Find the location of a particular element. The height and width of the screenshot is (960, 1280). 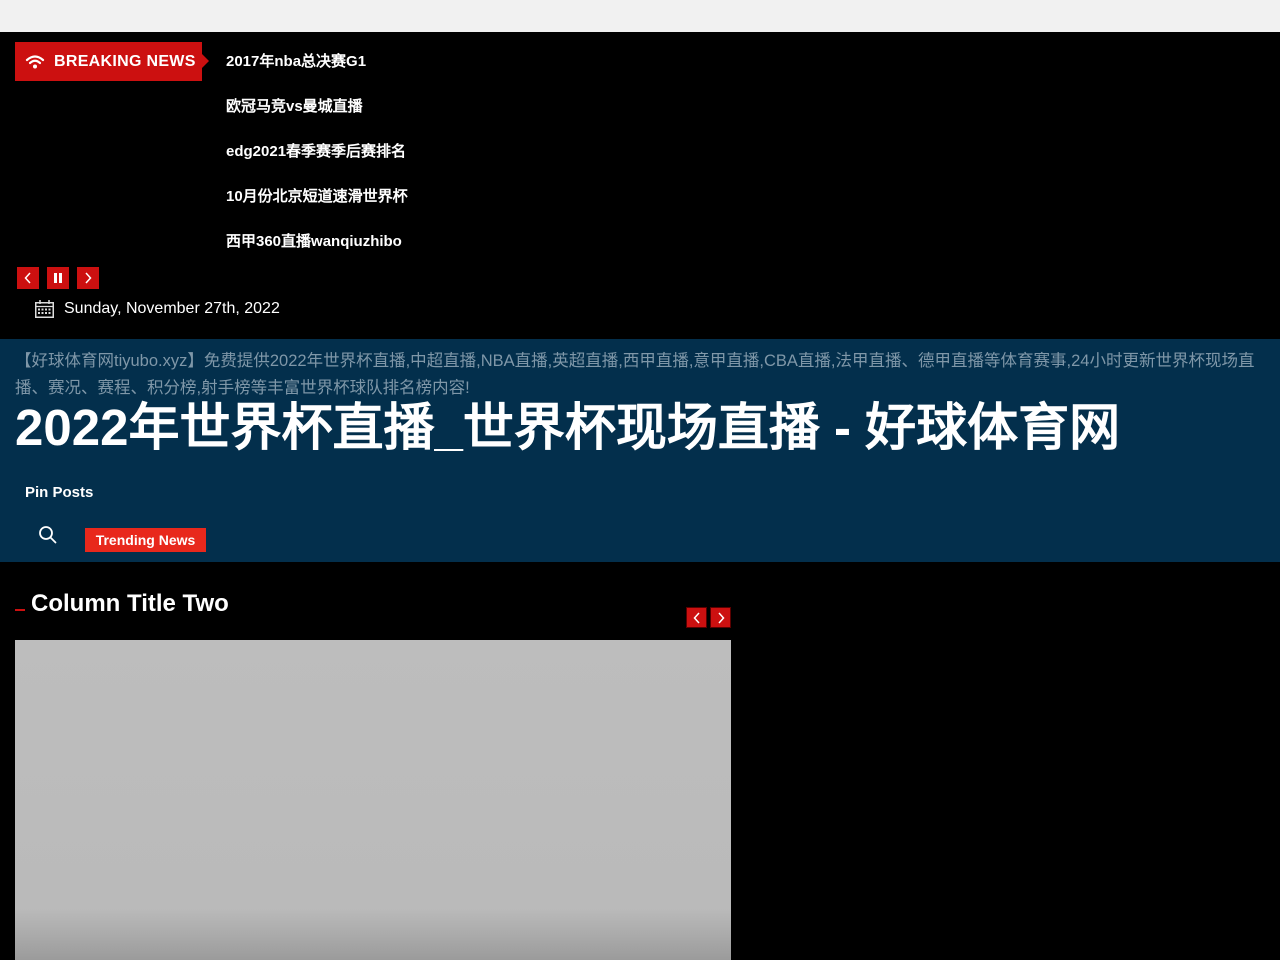

breaking-news-text: BREAKING NEWS is located at coordinates (125, 61).